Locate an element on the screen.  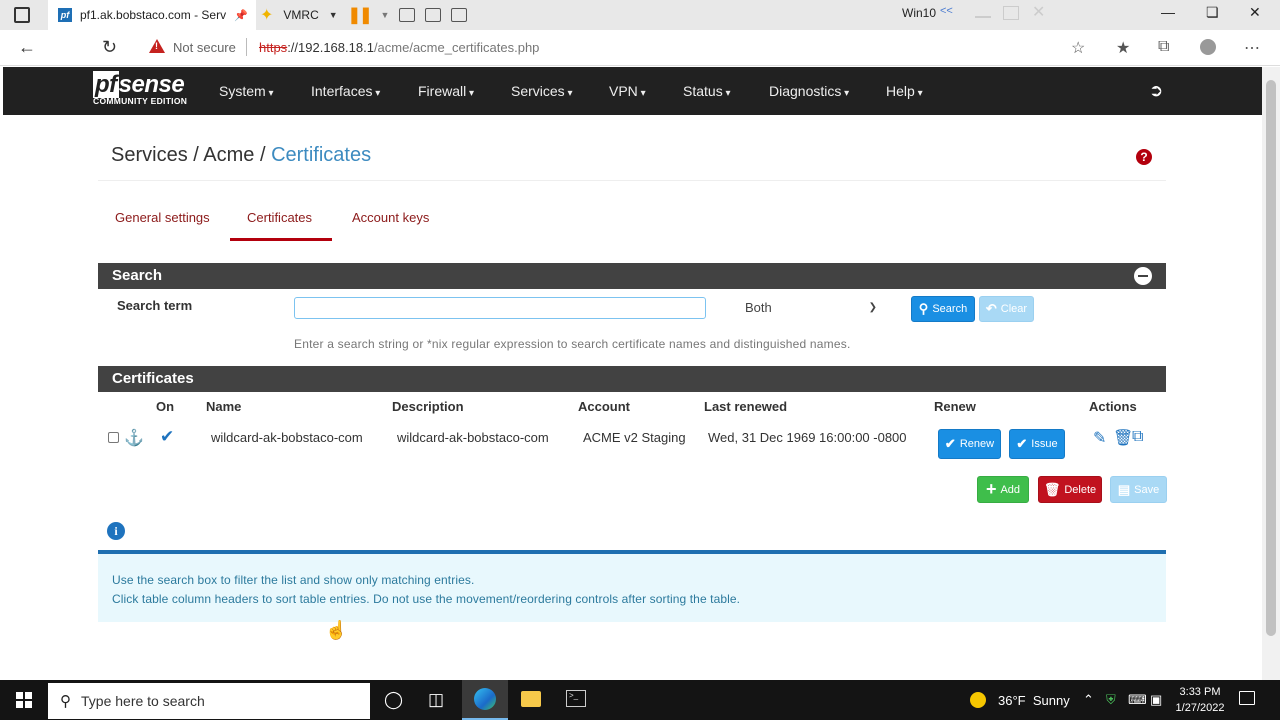
favorites-icon: ★ is located at coordinates (1123, 48).